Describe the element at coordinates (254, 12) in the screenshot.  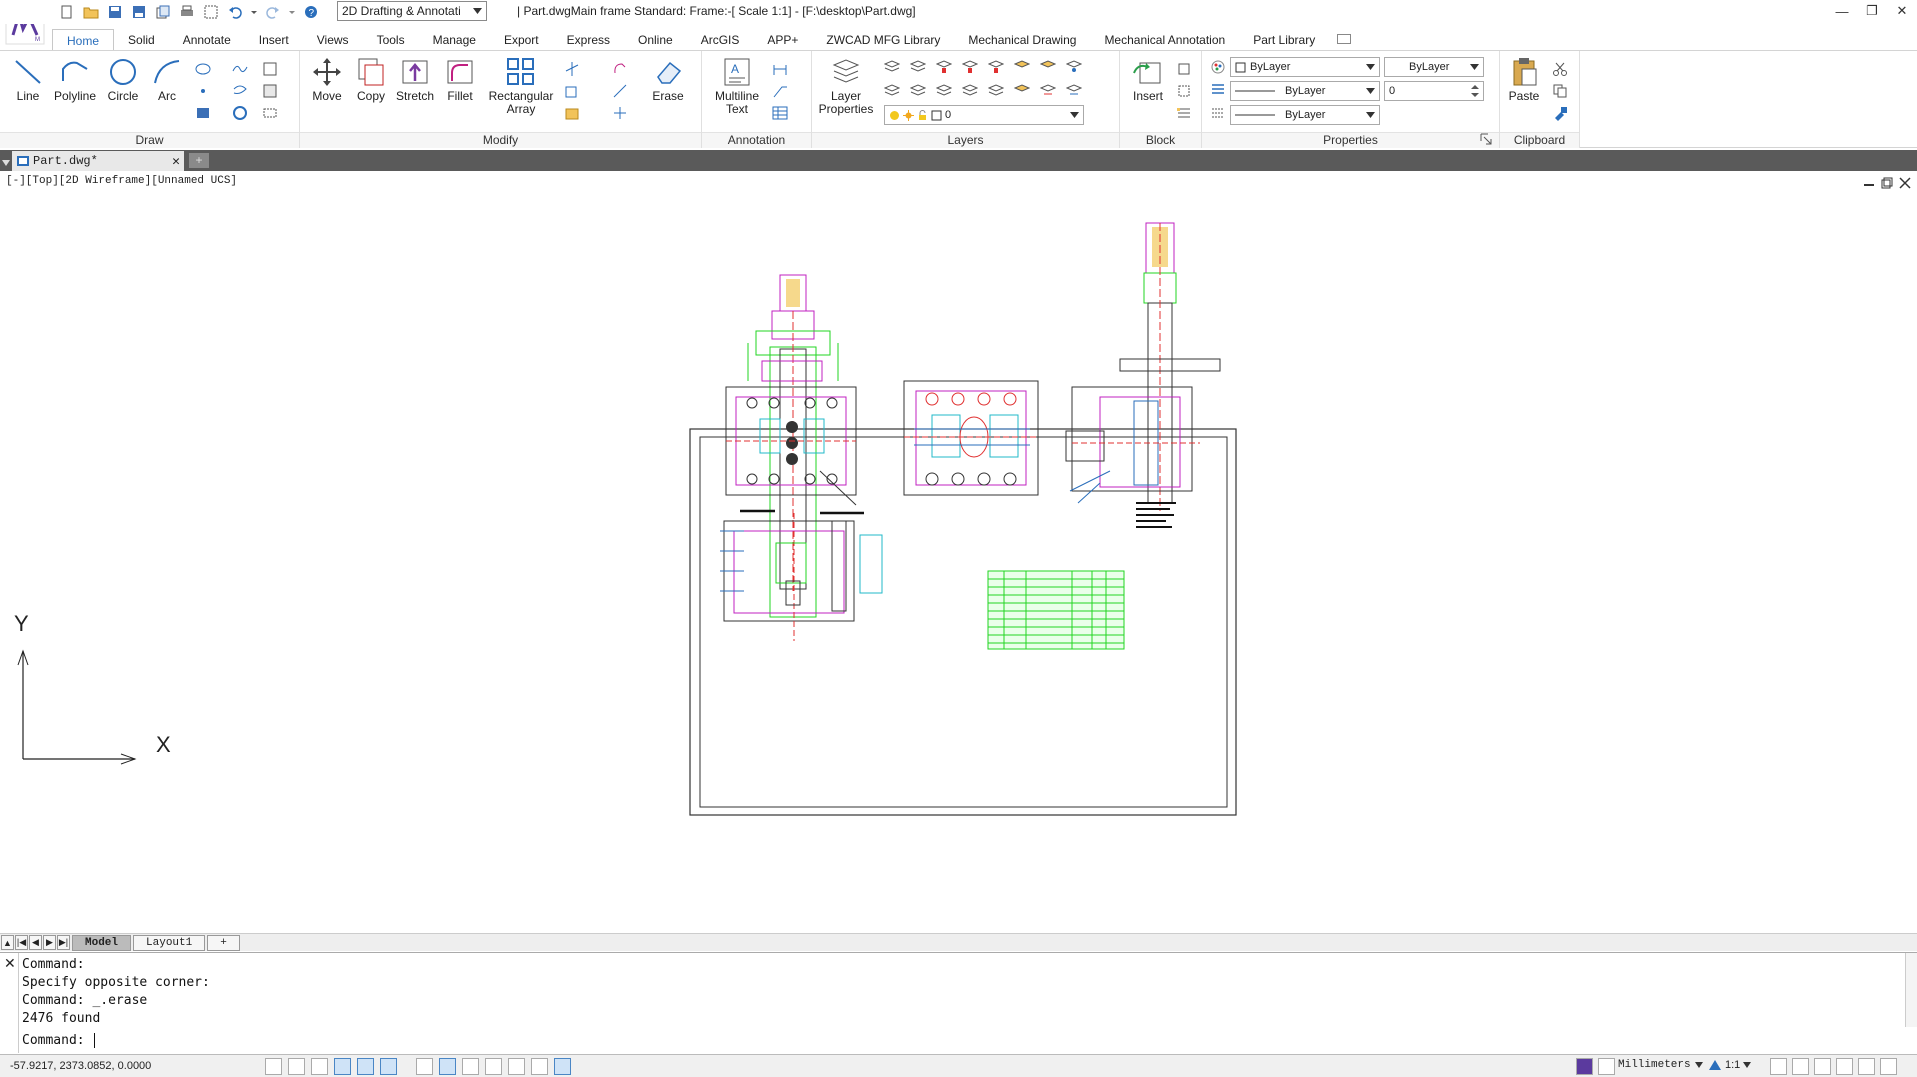
I see `undo-dropdown-icon` at that location.